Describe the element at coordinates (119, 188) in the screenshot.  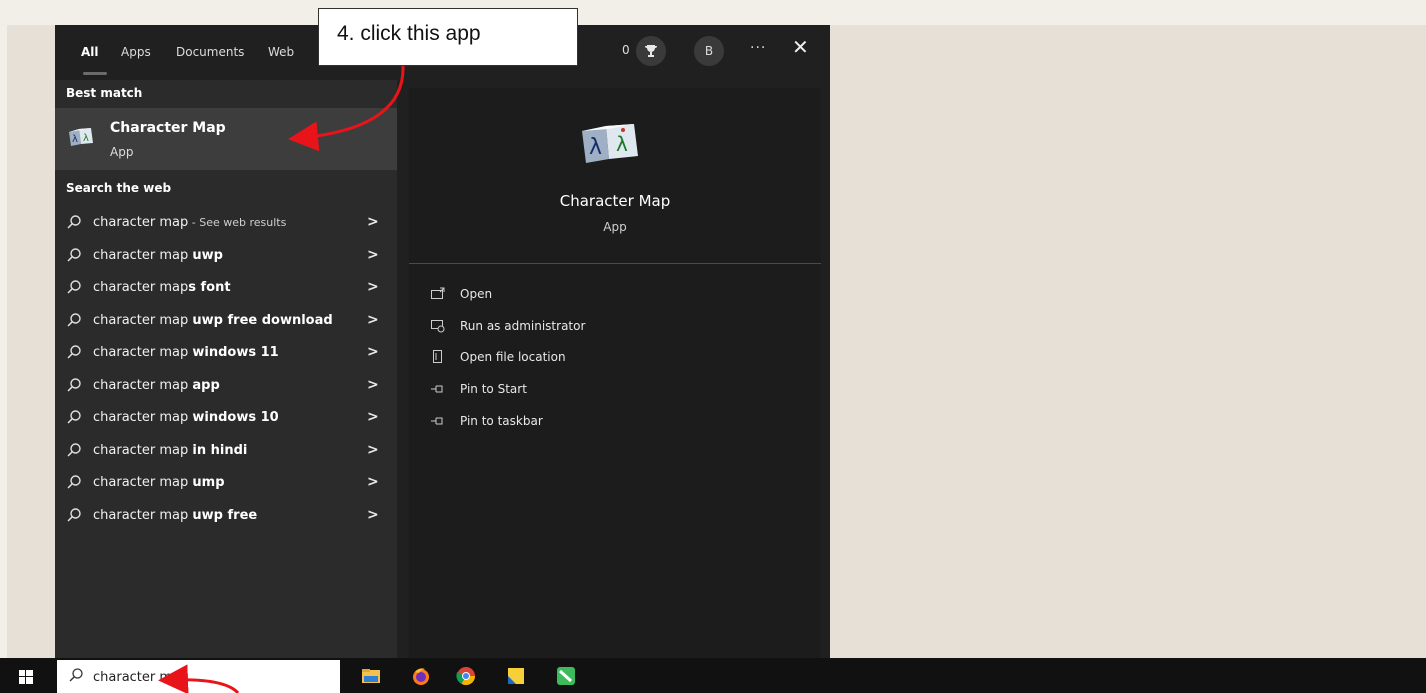
I see `search-web-label: Search the web` at that location.